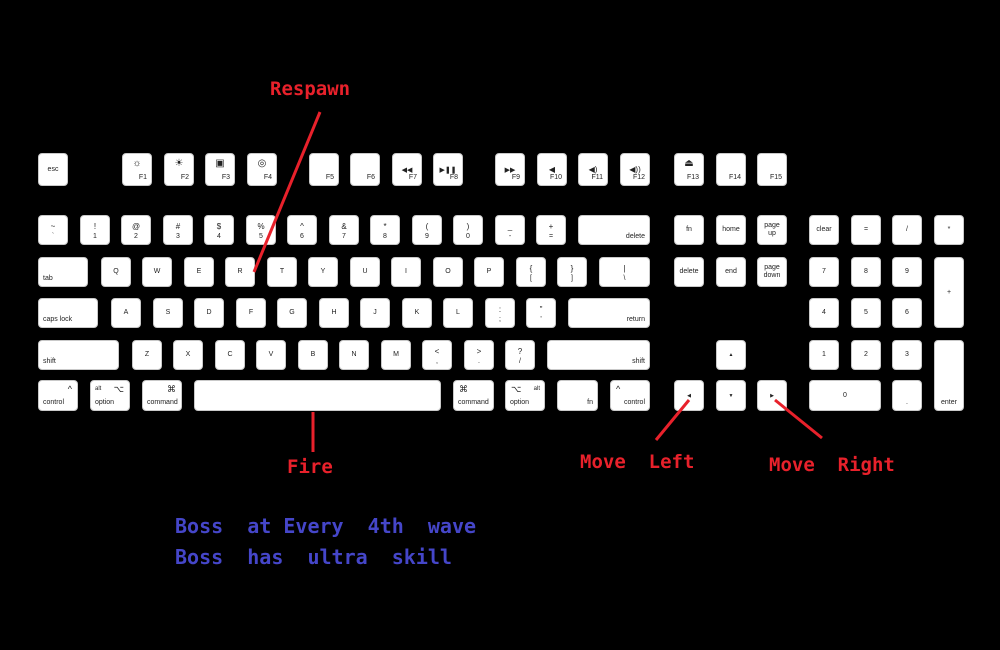 This screenshot has width=1000, height=650. What do you see at coordinates (824, 272) in the screenshot?
I see `key-numpad-minus: 7` at bounding box center [824, 272].